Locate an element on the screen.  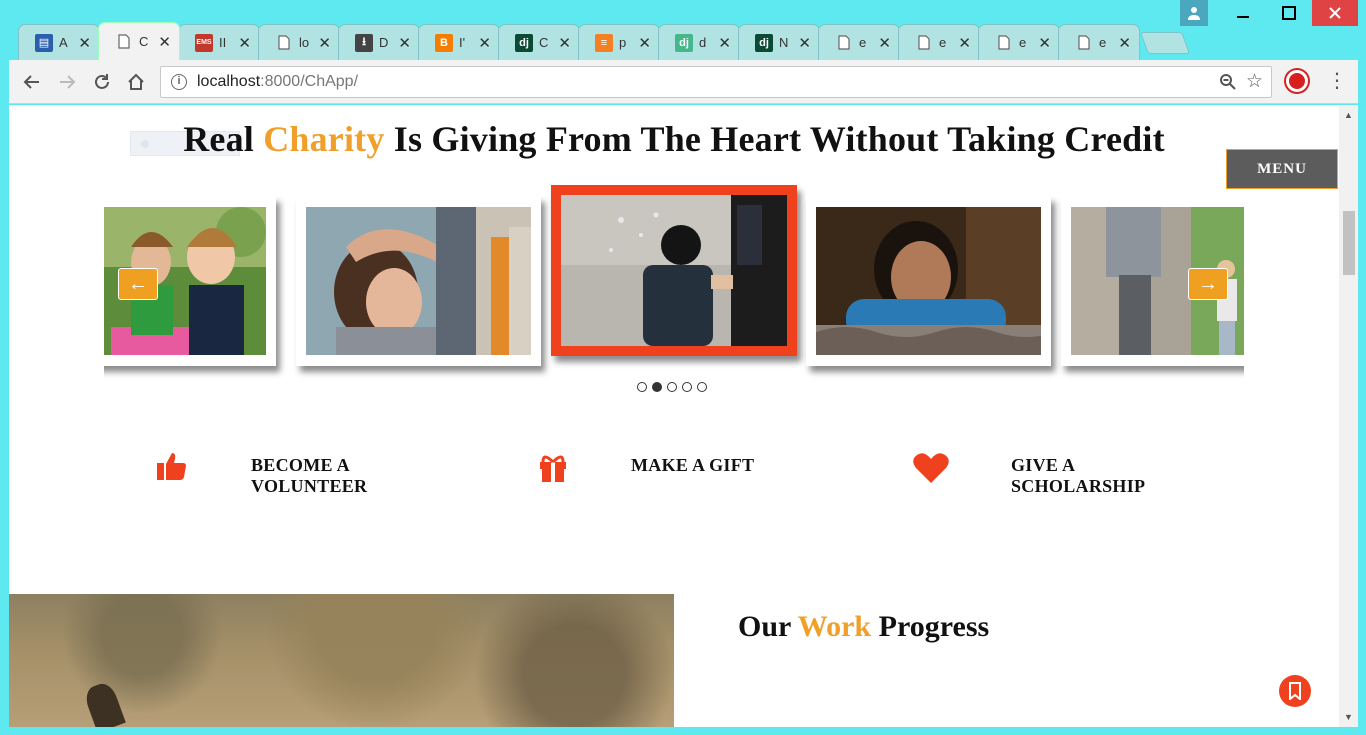
browser-tab-12: e ✕ is located at coordinates (939, 42).